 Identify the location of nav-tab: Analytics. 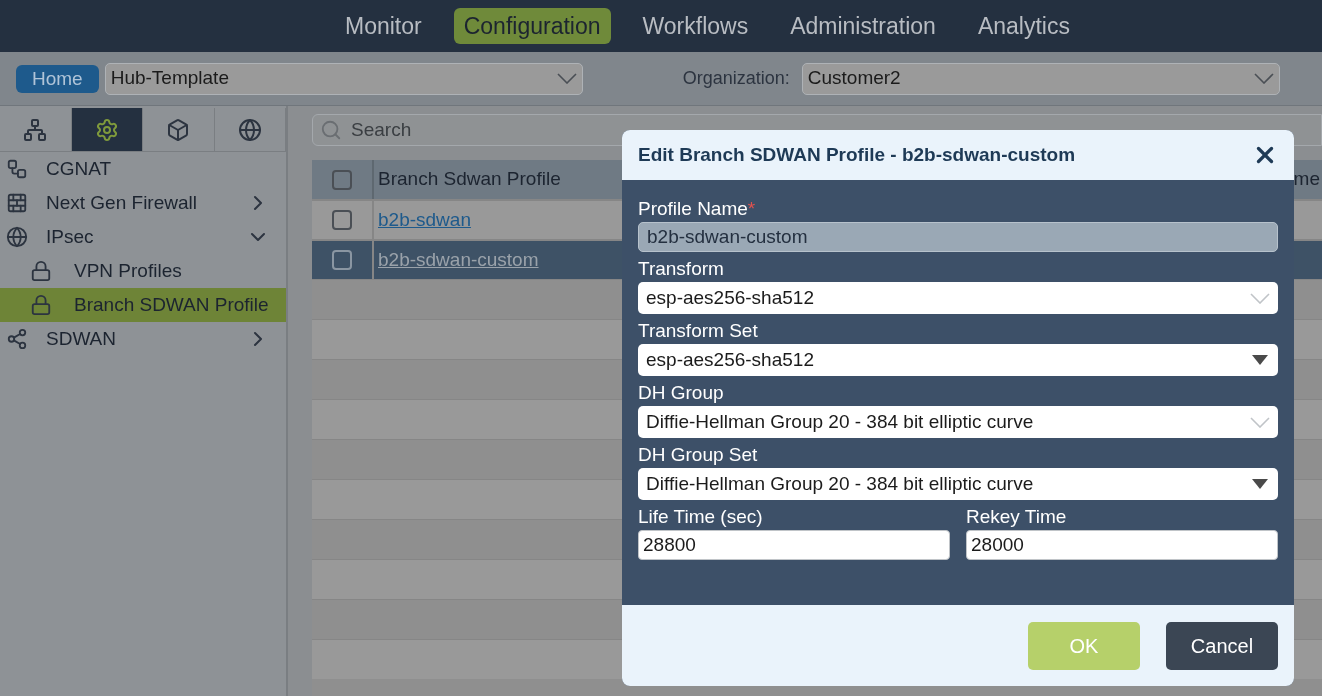
(1023, 26).